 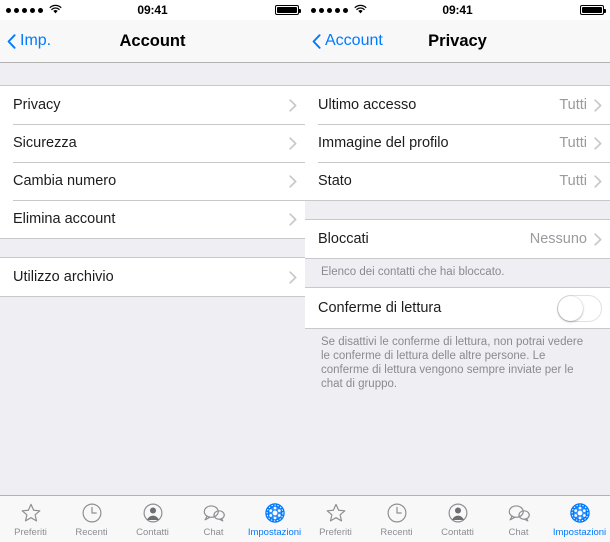 What do you see at coordinates (343, 239) in the screenshot?
I see `row-label: Bloccati` at bounding box center [343, 239].